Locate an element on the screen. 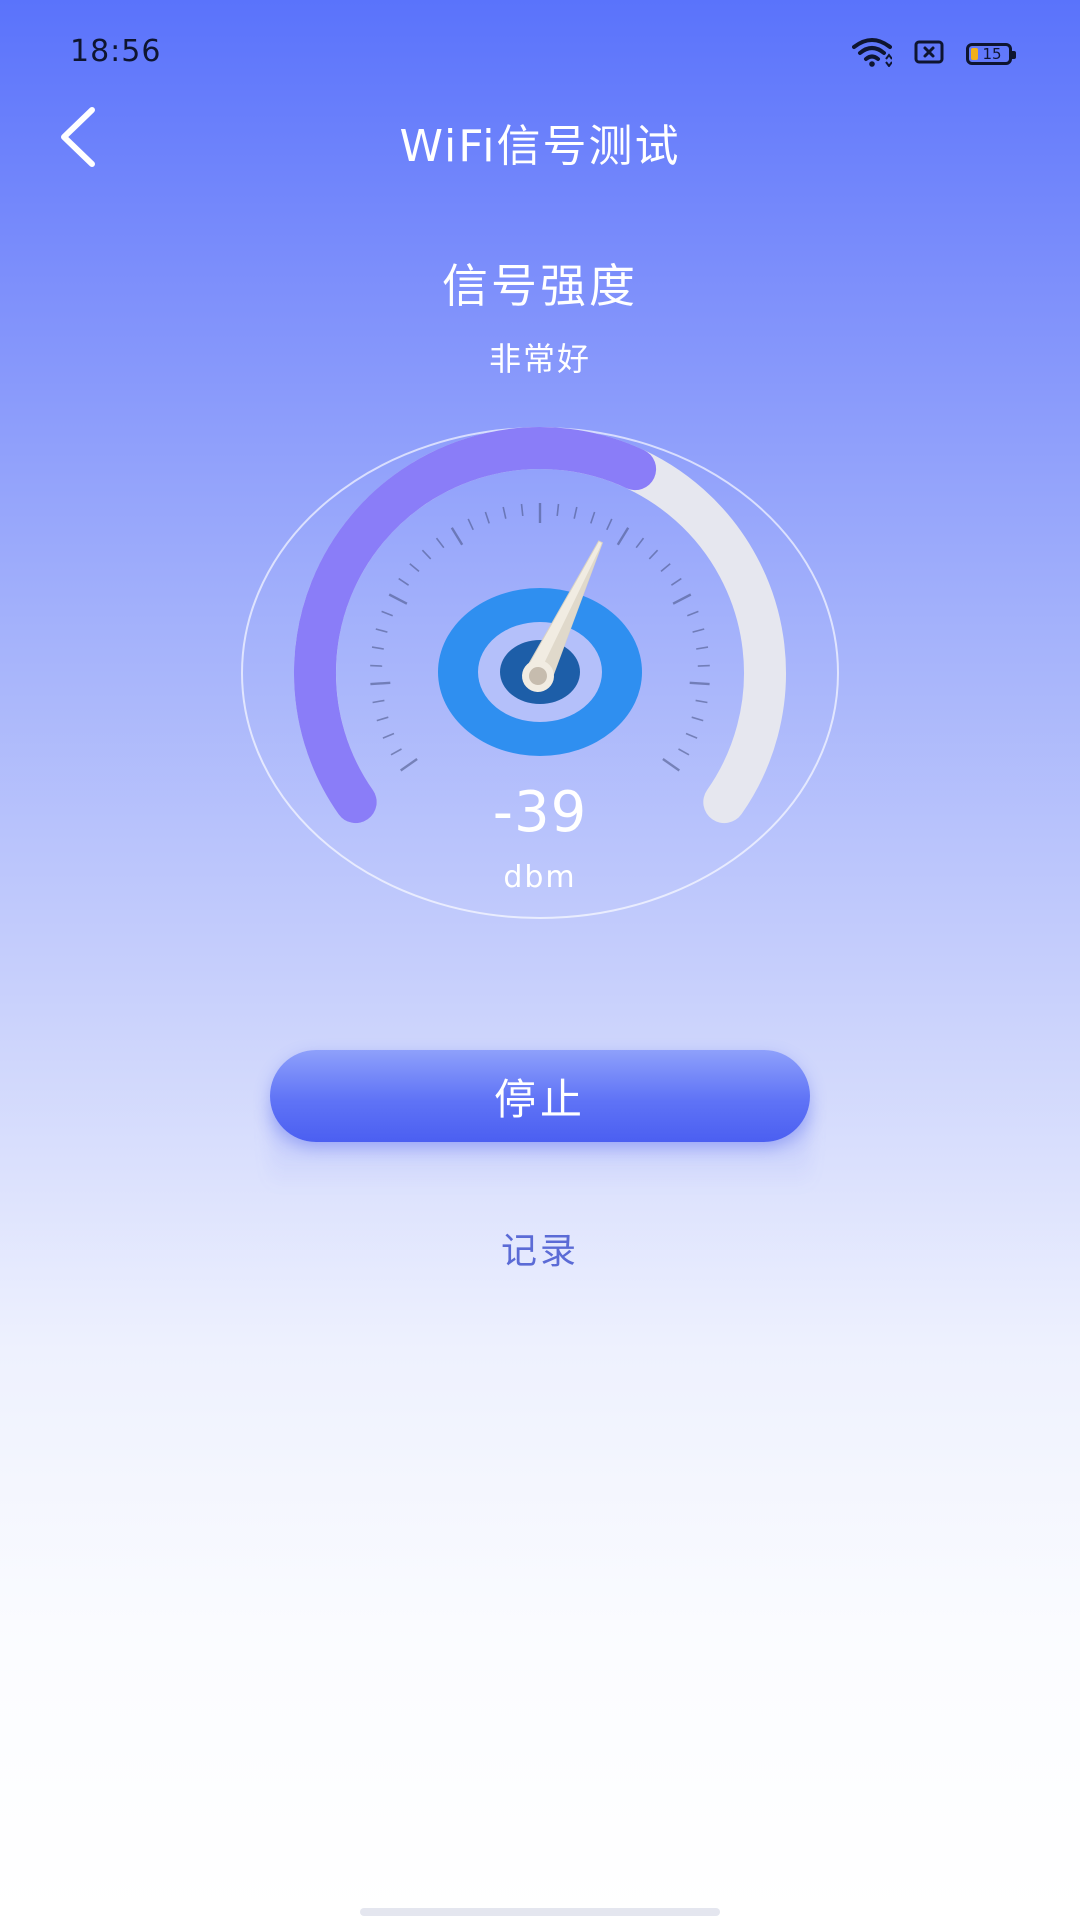 The height and width of the screenshot is (1920, 1080). status-icons: 15 is located at coordinates (934, 54).